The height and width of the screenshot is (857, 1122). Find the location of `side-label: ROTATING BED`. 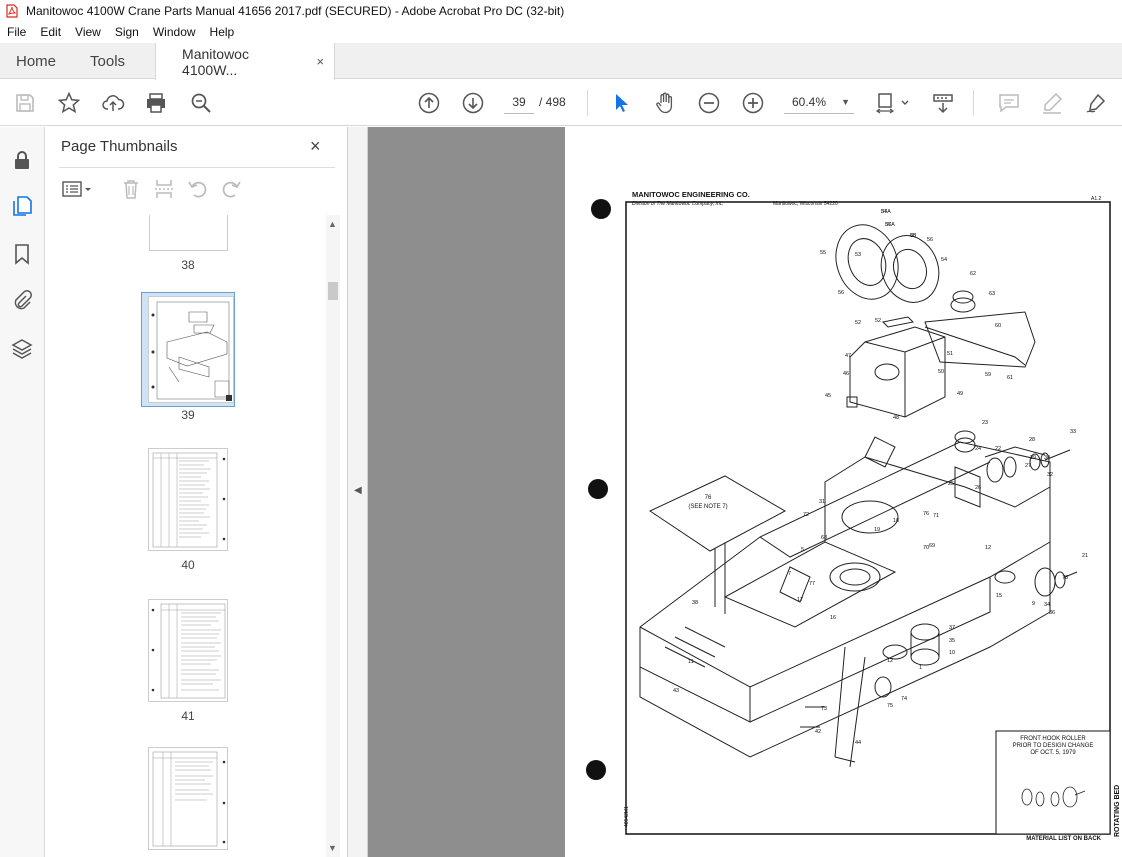

side-label: ROTATING BED is located at coordinates (1117, 811).